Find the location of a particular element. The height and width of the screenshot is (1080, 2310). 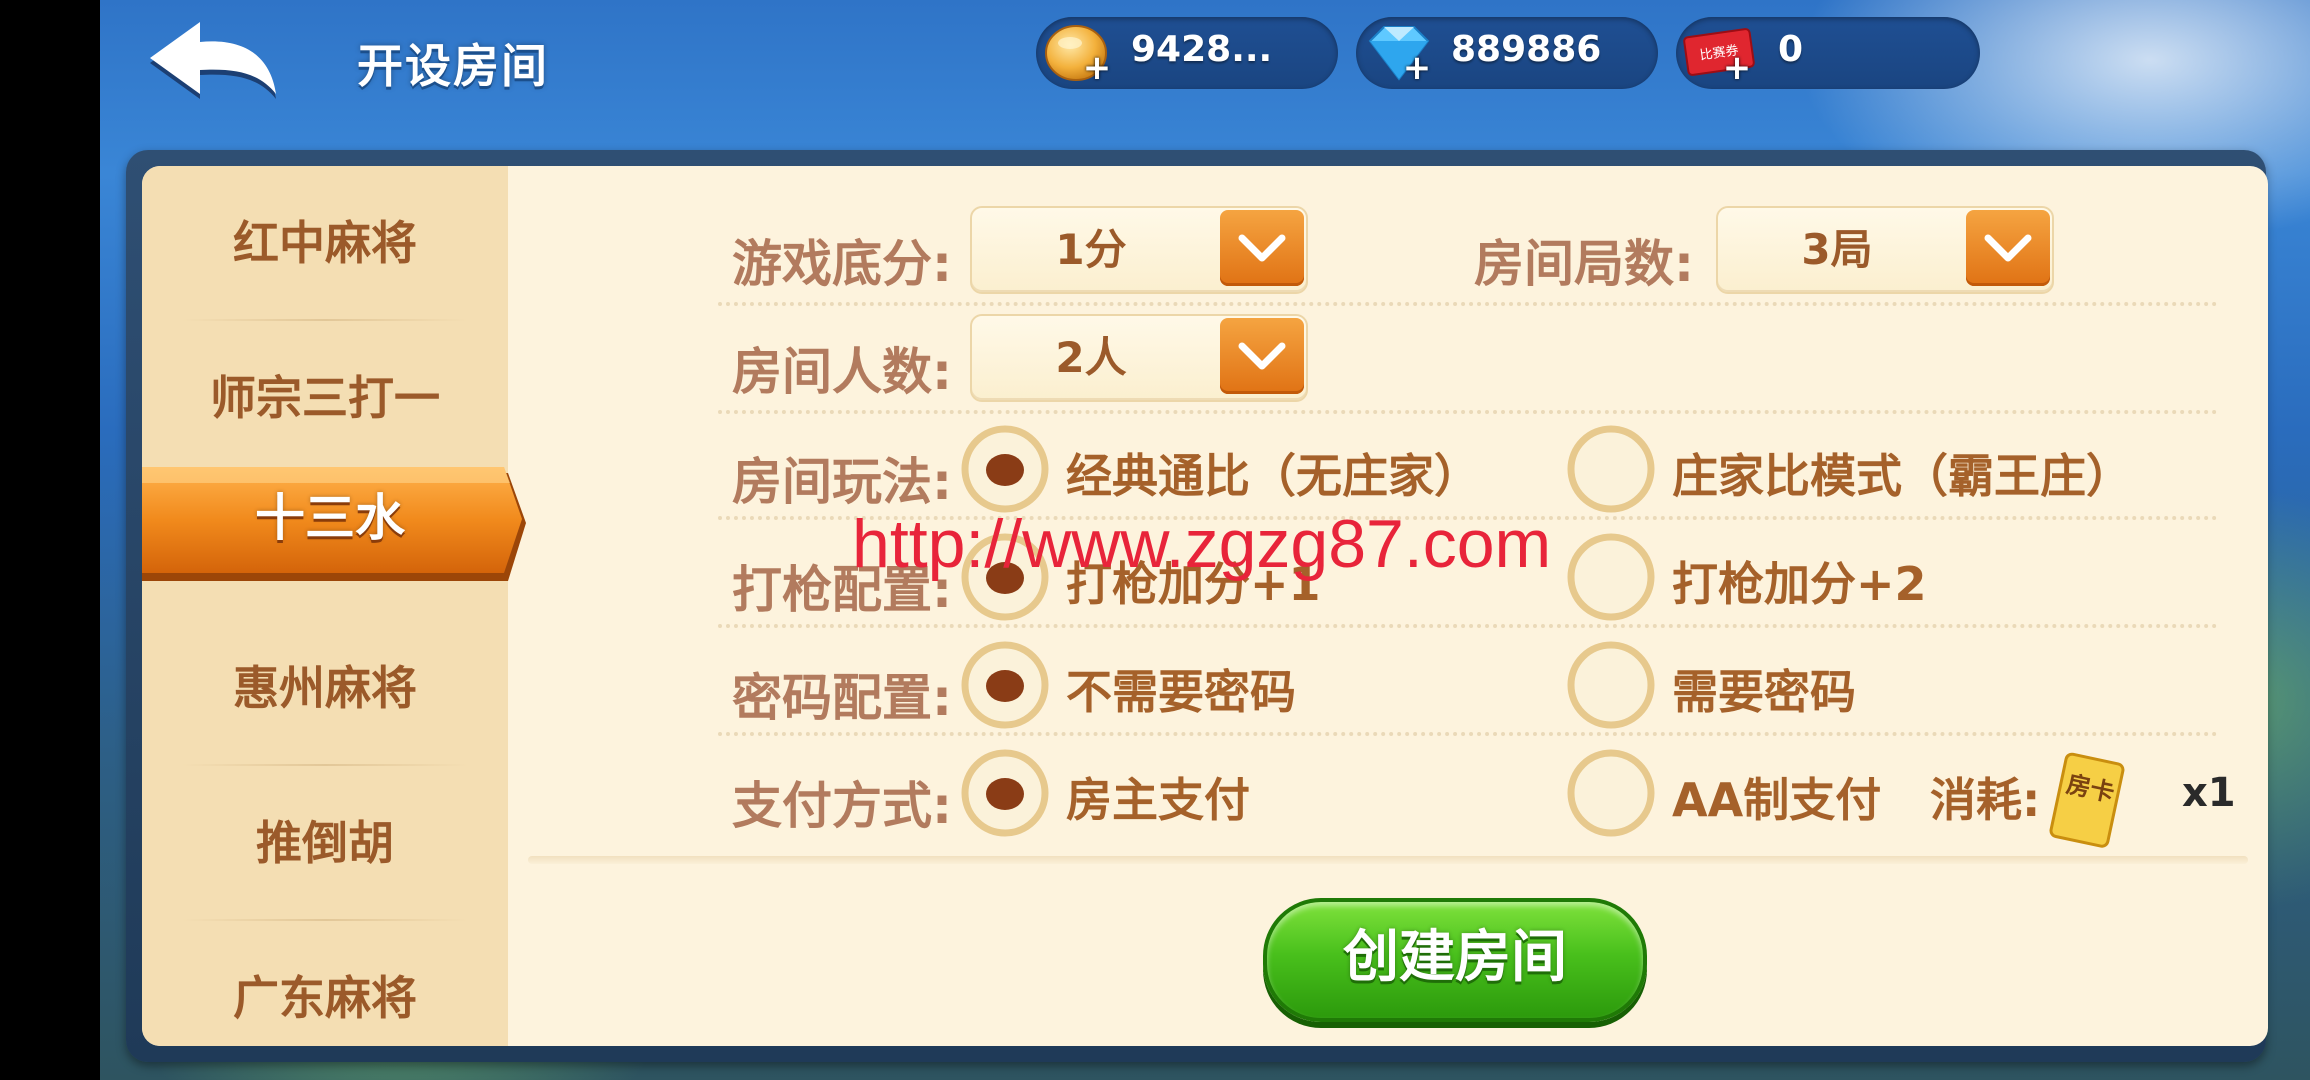

mode-label: 房间玩法: is located at coordinates (842, 482).